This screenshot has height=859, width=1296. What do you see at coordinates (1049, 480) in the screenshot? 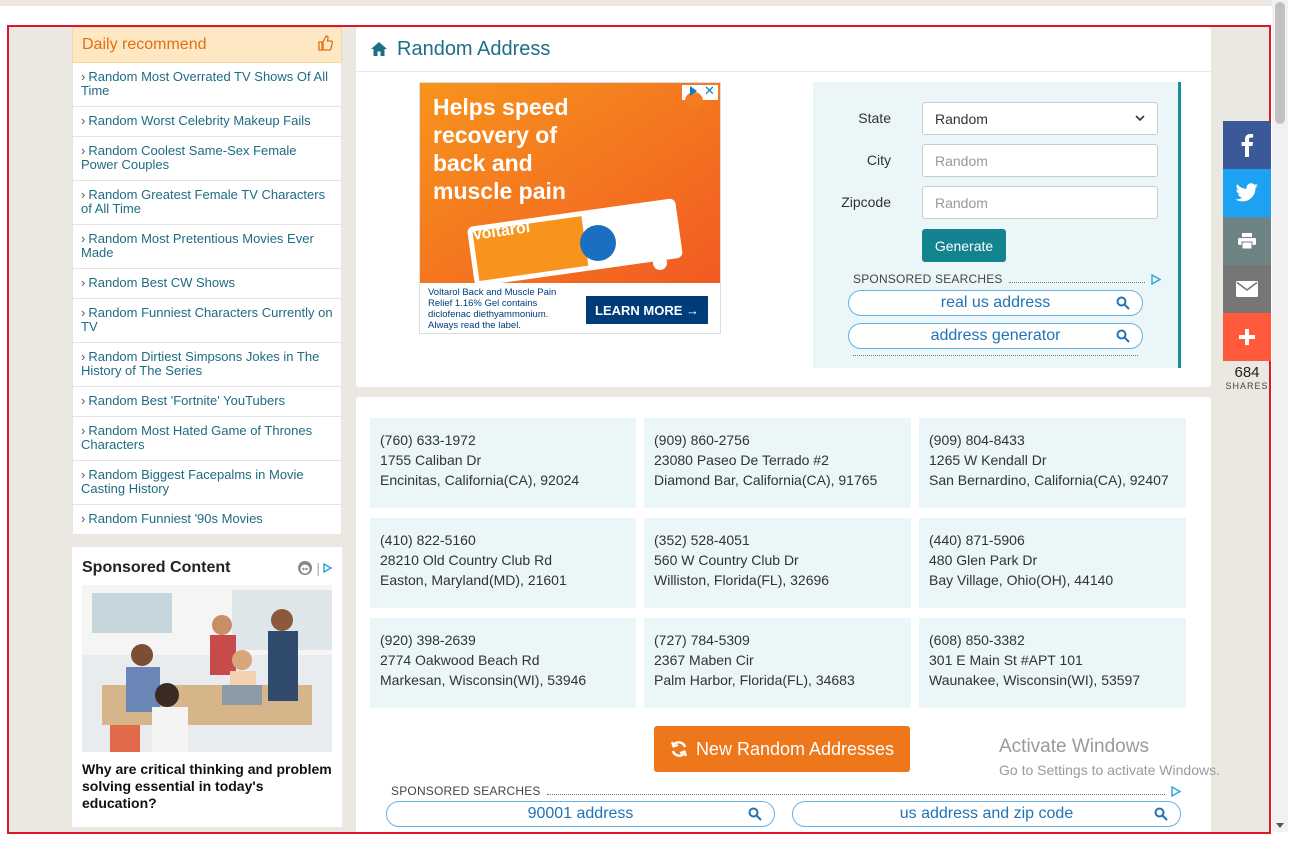
I see `address-city: San Bernardino, California(CA), 92407` at bounding box center [1049, 480].